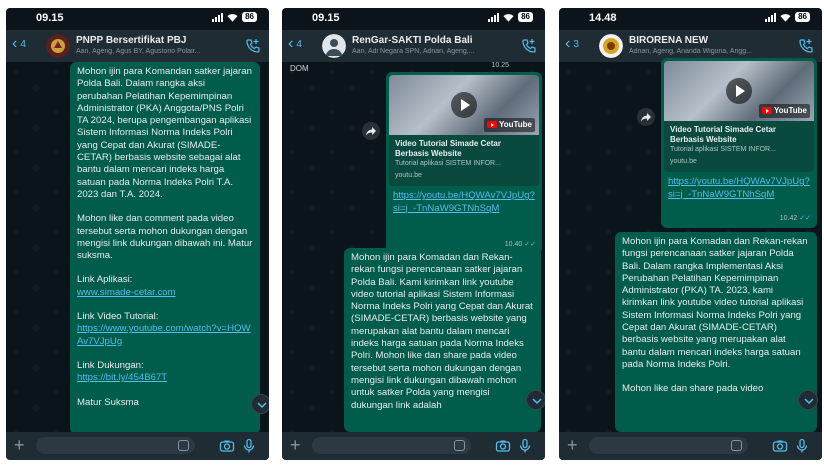 The image size is (824, 473). Describe the element at coordinates (434, 40) in the screenshot. I see `chat-title: RenGar-SAKTI Polda Bali` at that location.